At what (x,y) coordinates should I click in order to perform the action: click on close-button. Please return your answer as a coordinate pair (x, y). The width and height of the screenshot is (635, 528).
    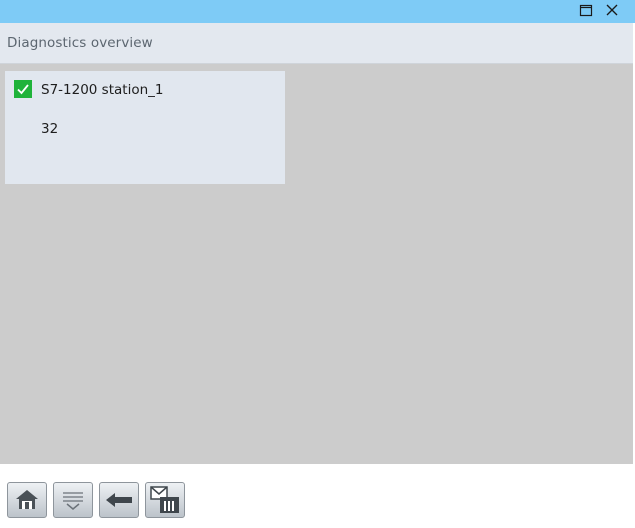
    Looking at the image, I should click on (612, 10).